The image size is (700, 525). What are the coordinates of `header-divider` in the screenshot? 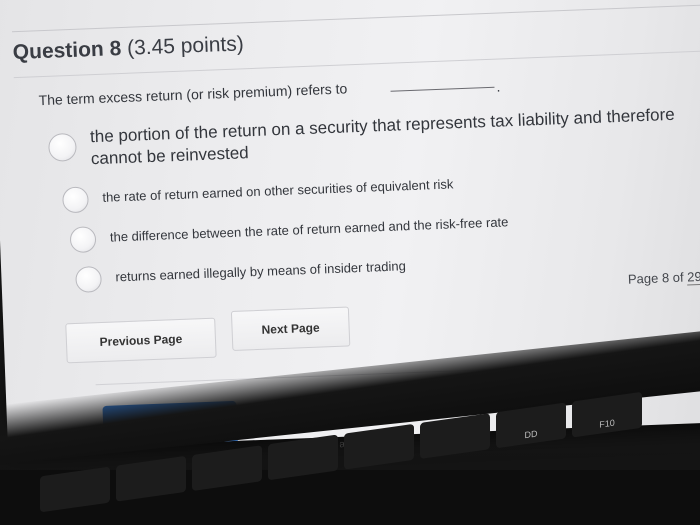 It's located at (355, 18).